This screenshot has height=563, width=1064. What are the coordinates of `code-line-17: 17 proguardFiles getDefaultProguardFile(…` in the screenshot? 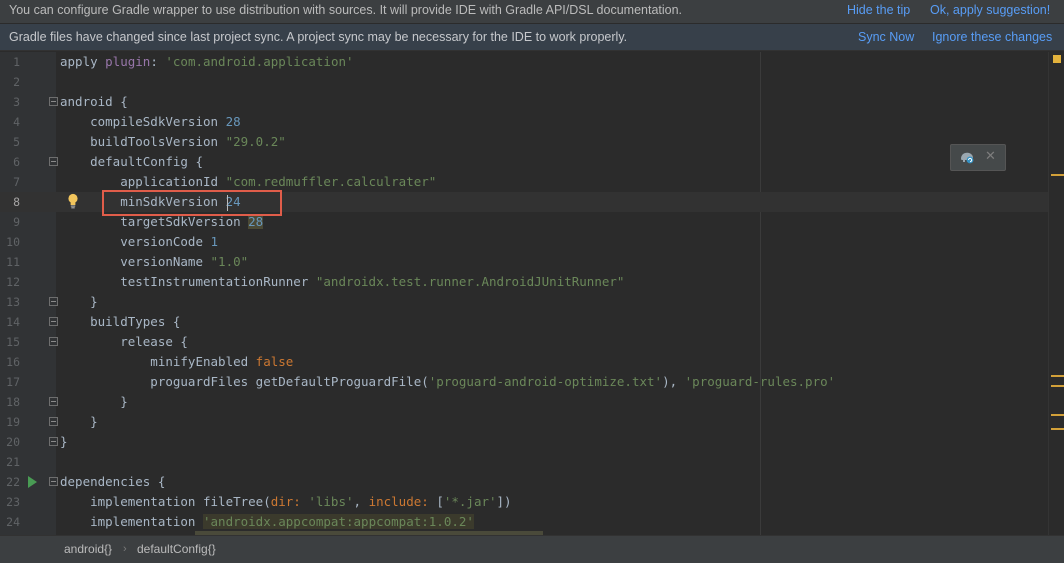 It's located at (524, 382).